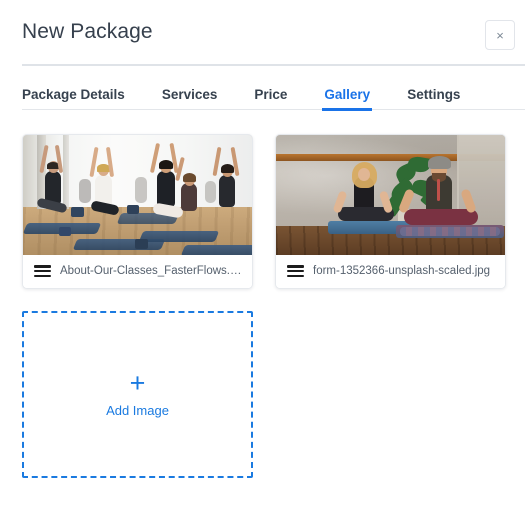  I want to click on header-divider, so click(273, 65).